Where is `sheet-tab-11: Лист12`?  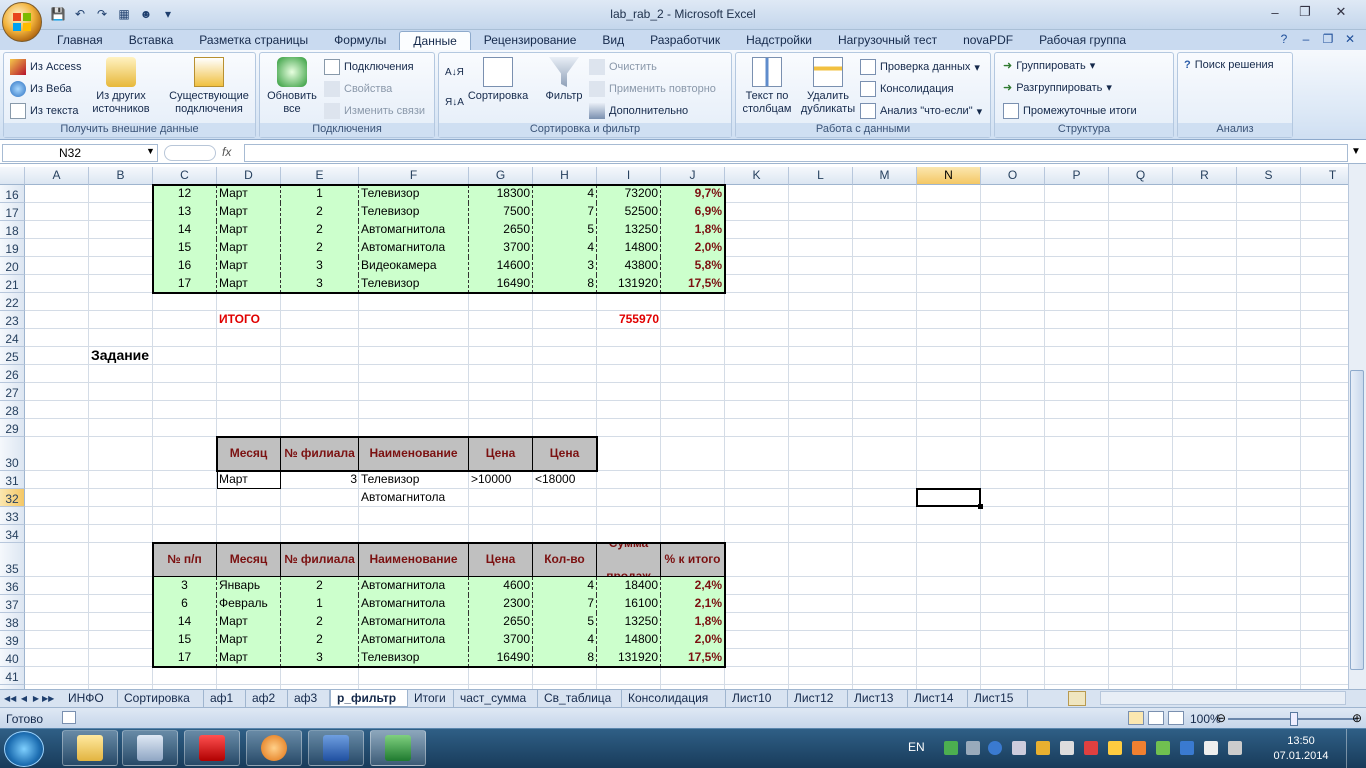 sheet-tab-11: Лист12 is located at coordinates (818, 698).